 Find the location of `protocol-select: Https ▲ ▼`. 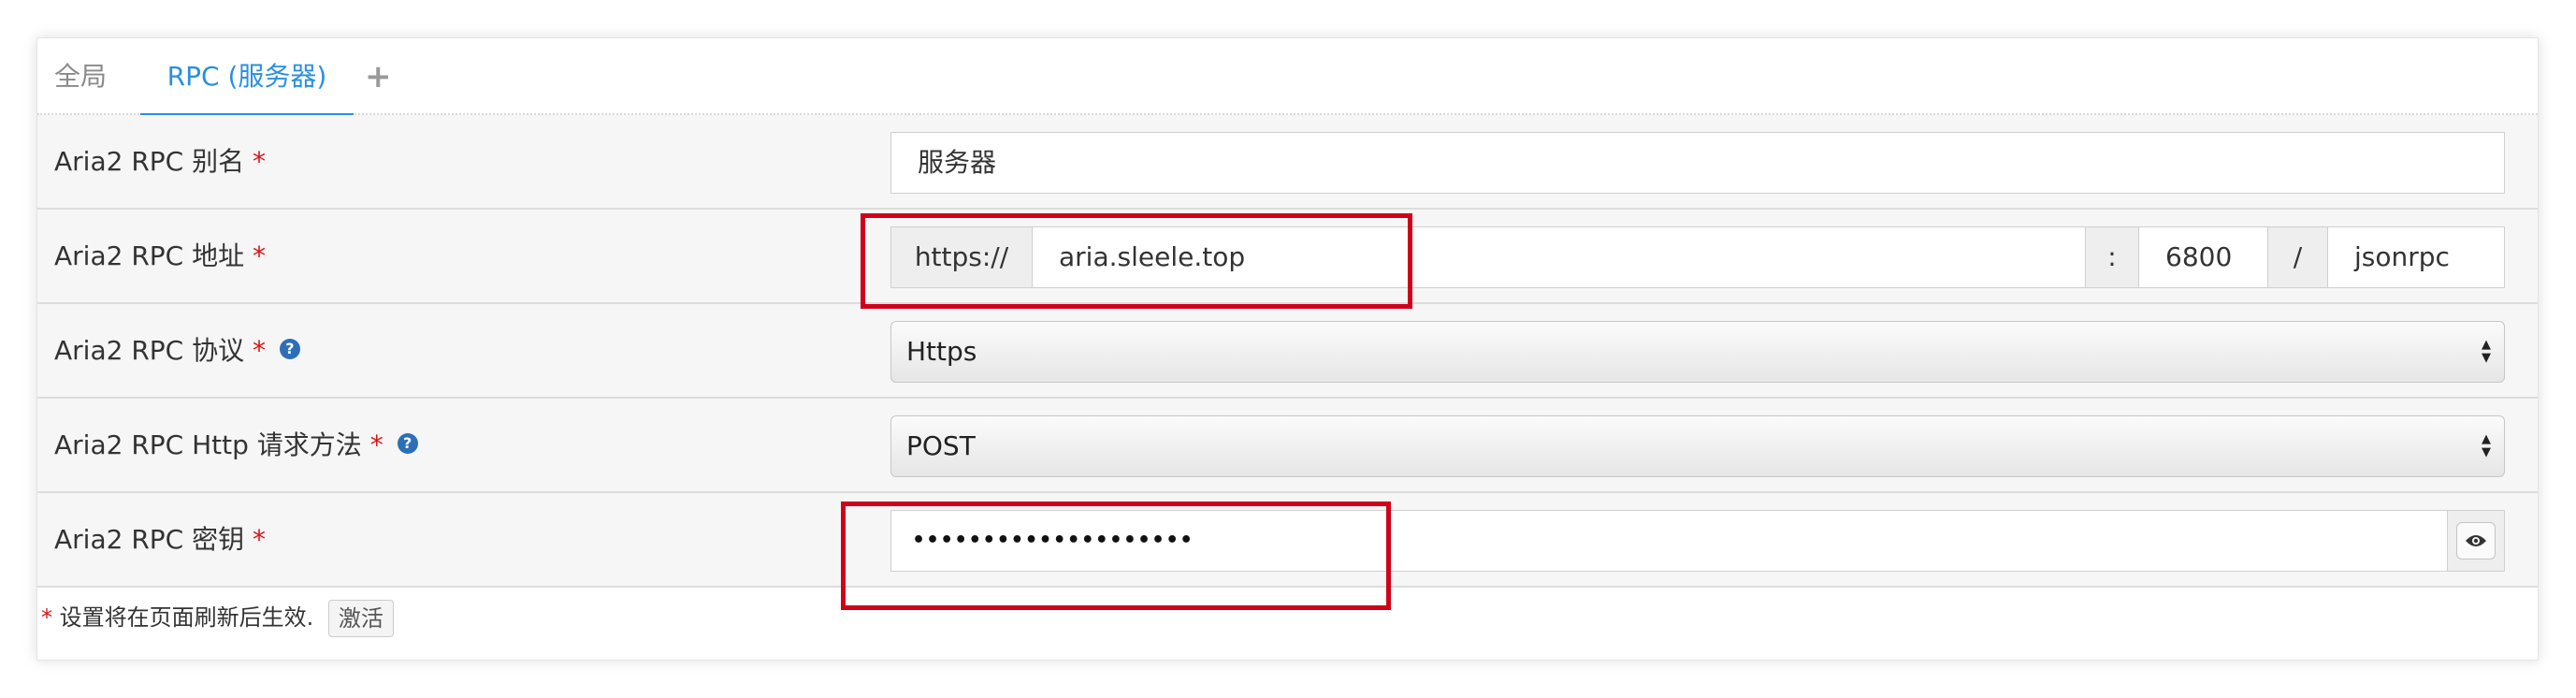

protocol-select: Https ▲ ▼ is located at coordinates (1697, 352).